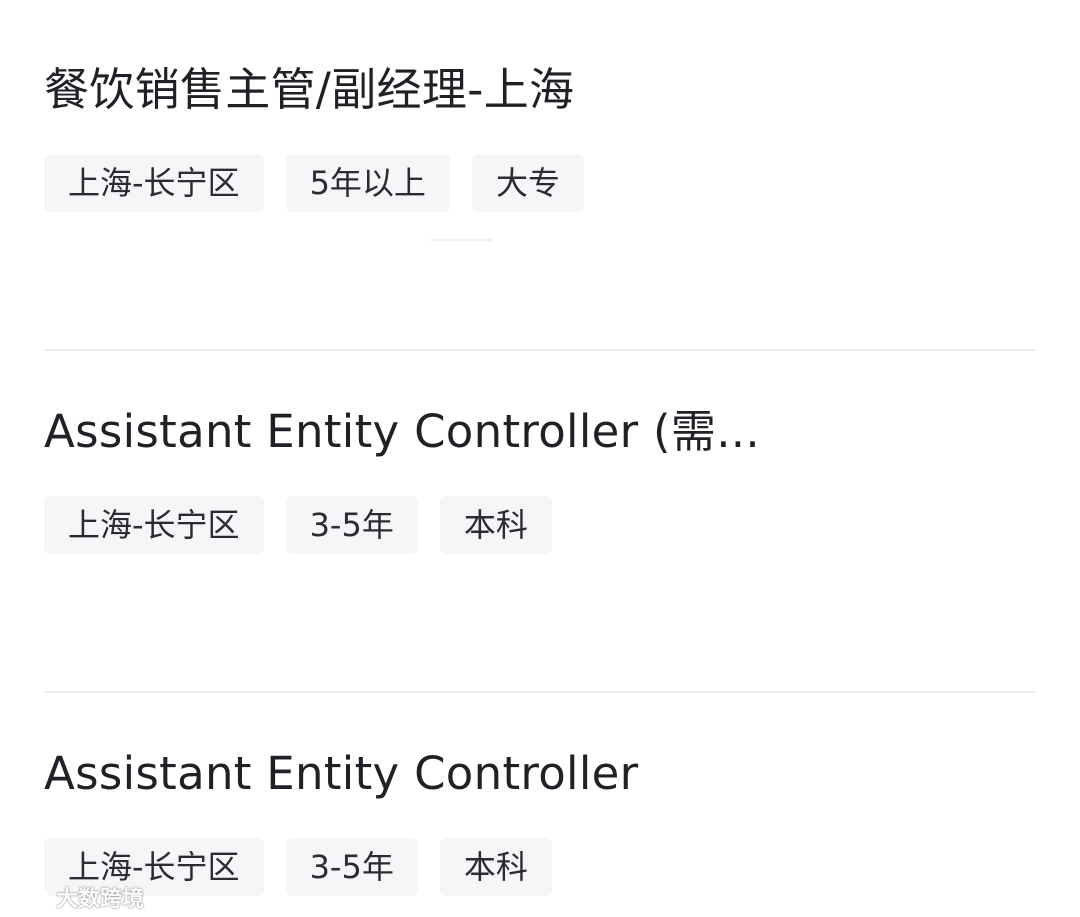 The height and width of the screenshot is (917, 1080). I want to click on experience-tag: 5年以上, so click(367, 183).